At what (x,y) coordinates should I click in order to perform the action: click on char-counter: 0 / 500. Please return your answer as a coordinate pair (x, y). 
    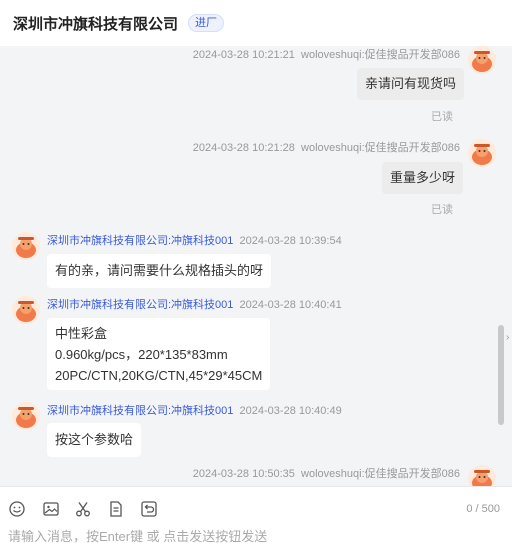
    Looking at the image, I should click on (483, 509).